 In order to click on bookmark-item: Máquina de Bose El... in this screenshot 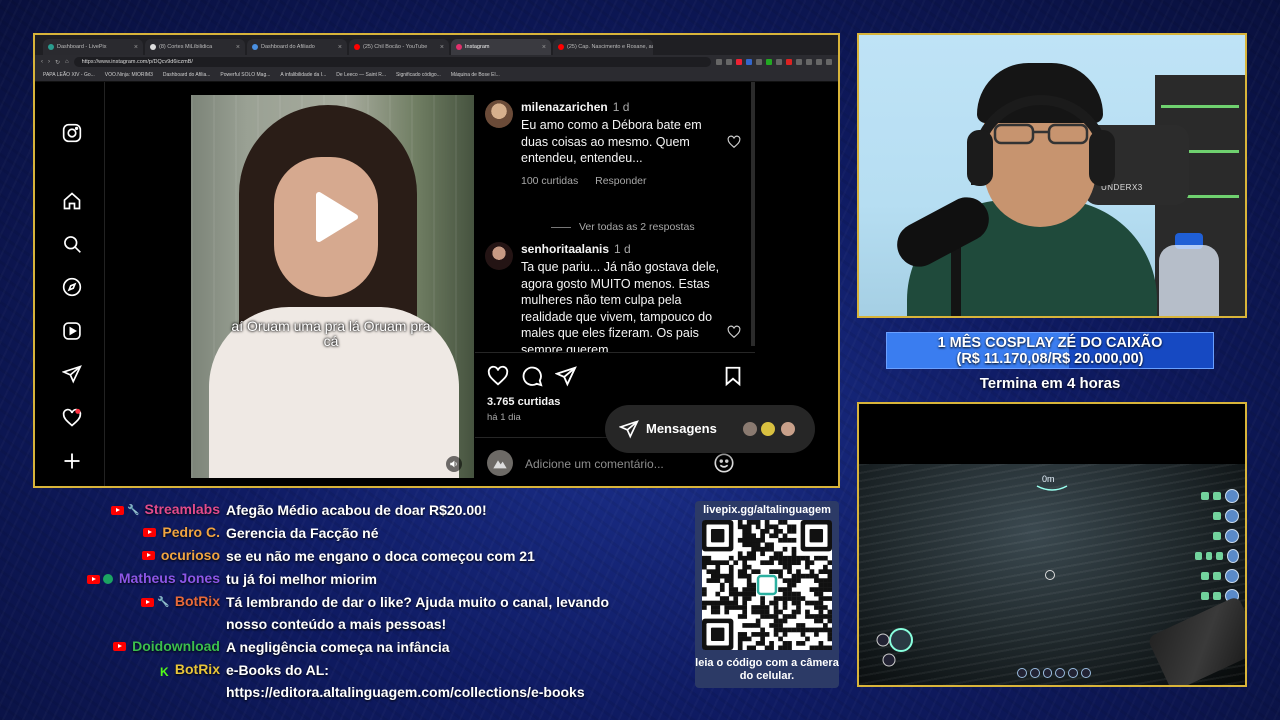, I will do `click(475, 75)`.